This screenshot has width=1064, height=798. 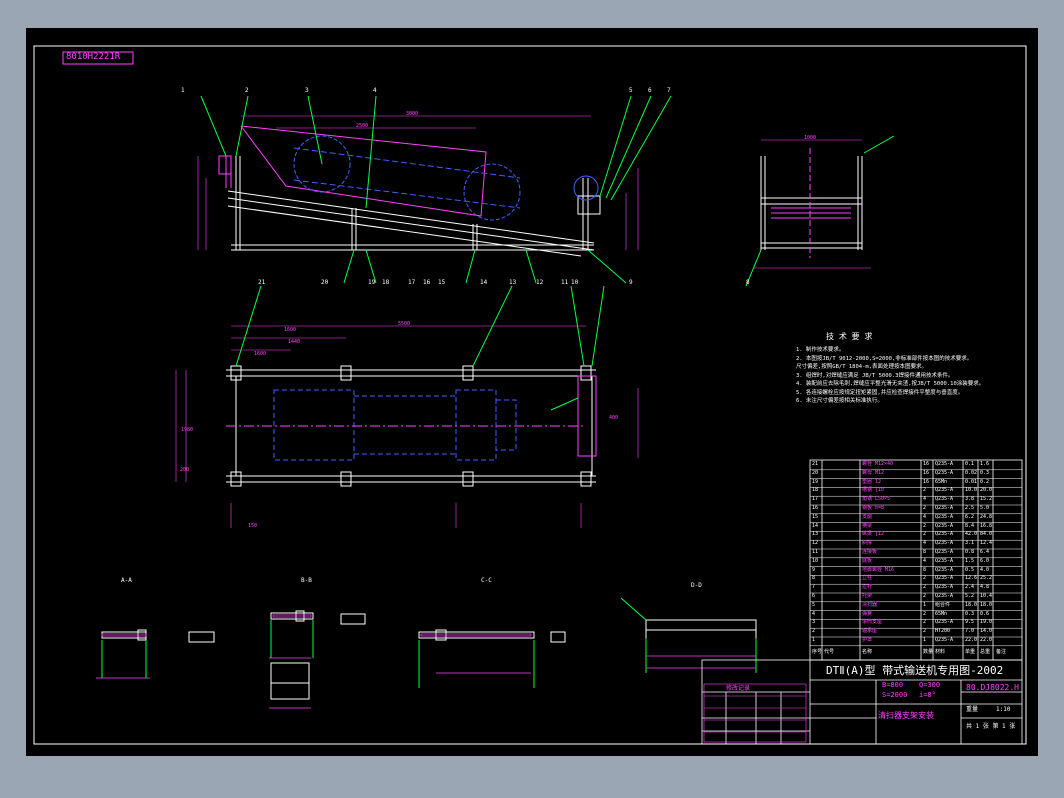 I want to click on part-callout: 20, so click(x=325, y=282).